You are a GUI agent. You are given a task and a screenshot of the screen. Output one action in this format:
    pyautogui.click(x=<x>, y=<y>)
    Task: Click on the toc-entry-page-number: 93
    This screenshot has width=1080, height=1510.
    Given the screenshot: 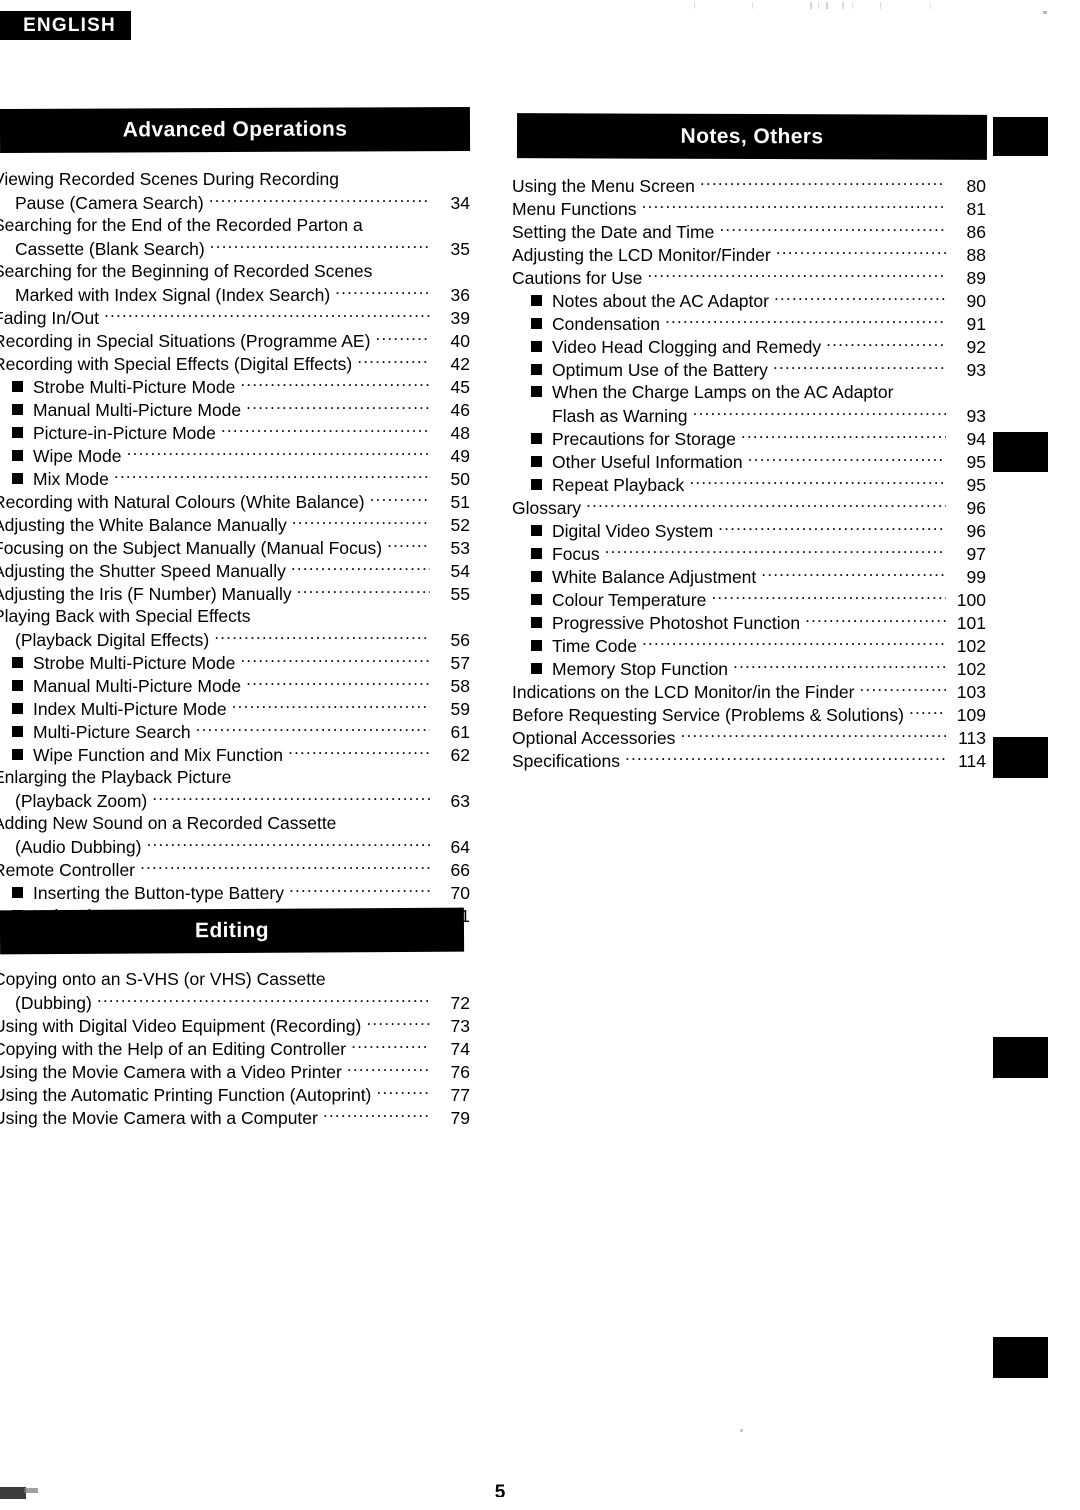 What is the action you would take?
    pyautogui.click(x=976, y=415)
    